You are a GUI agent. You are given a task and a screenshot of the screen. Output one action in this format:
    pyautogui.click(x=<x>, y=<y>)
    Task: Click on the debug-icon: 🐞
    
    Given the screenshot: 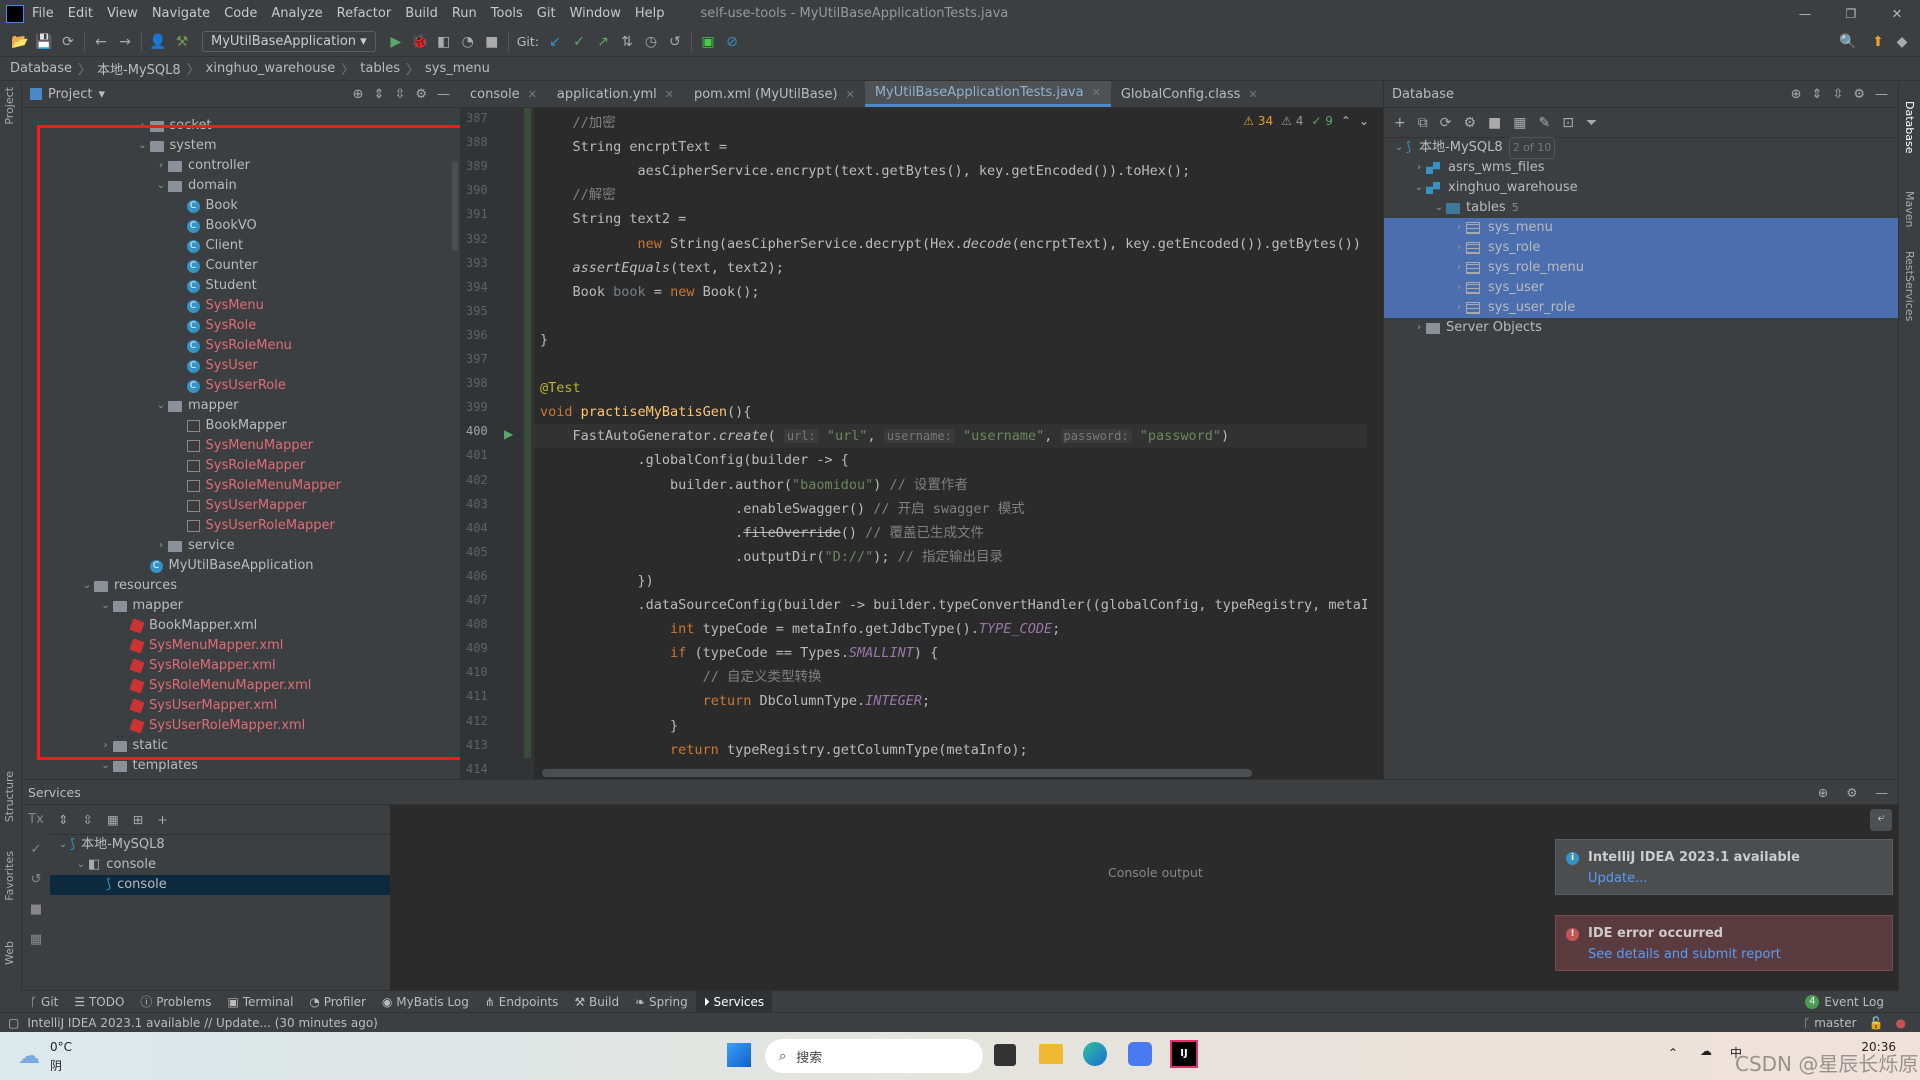 What is the action you would take?
    pyautogui.click(x=420, y=42)
    